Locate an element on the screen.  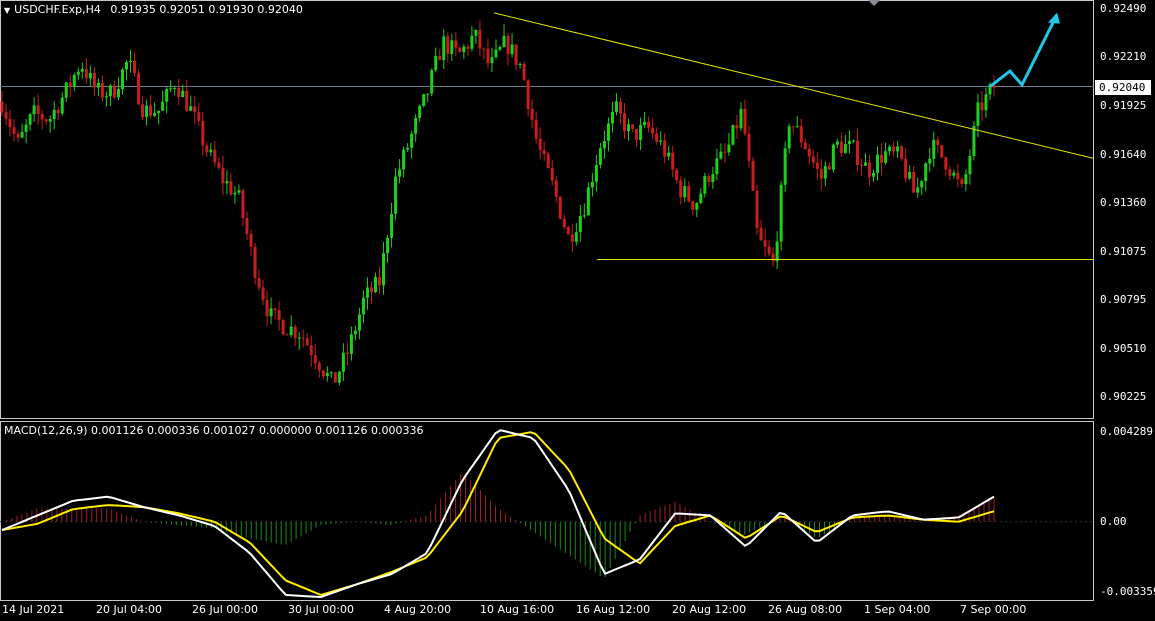
time-tick: 4 Aug 20:00 is located at coordinates (418, 609).